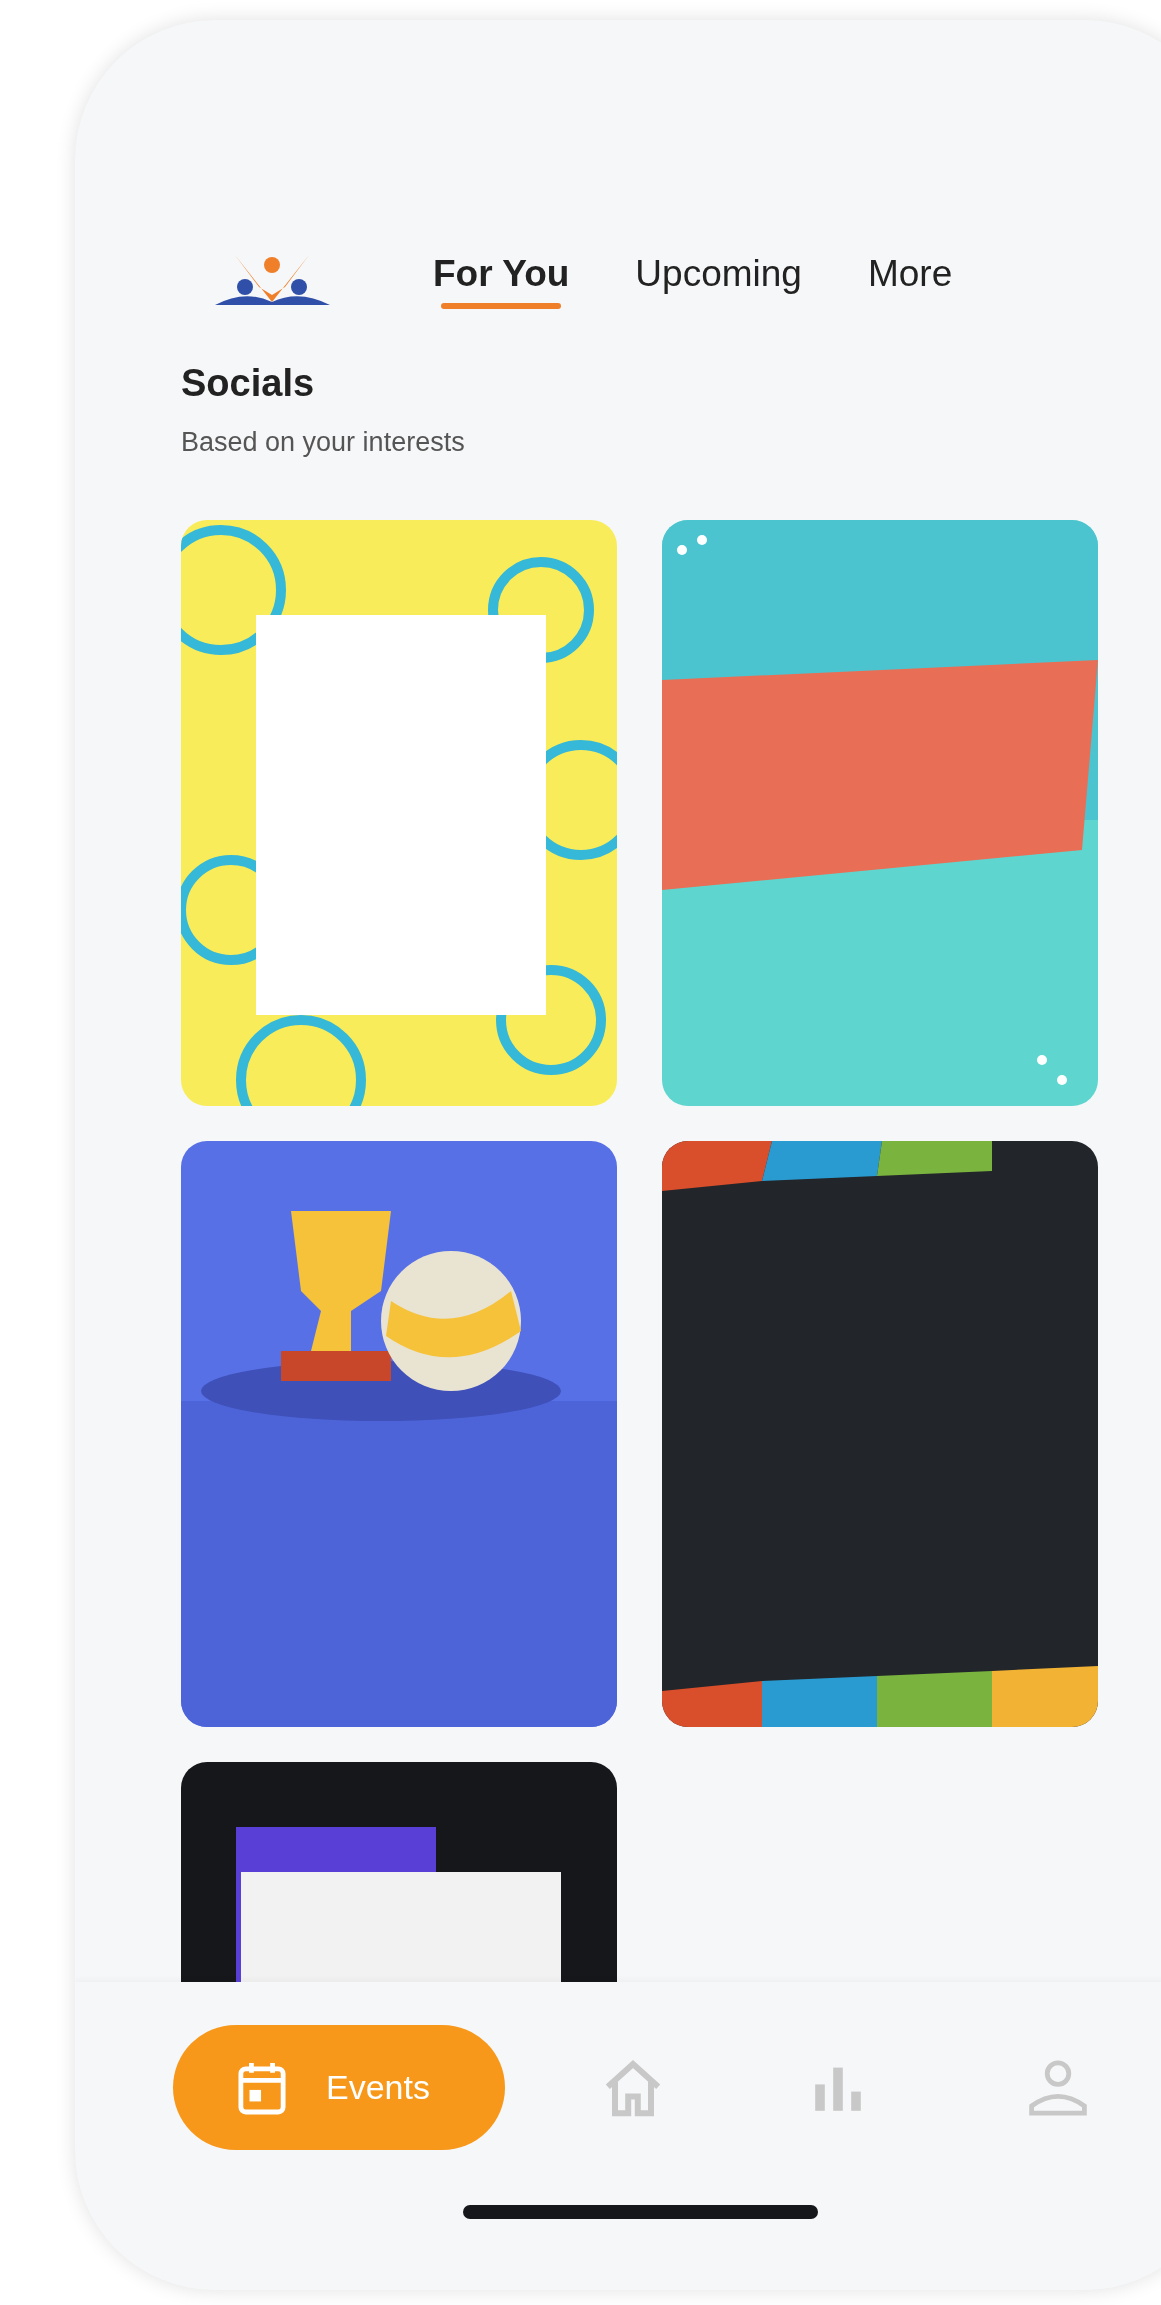 The height and width of the screenshot is (2305, 1161). What do you see at coordinates (1058, 2088) in the screenshot?
I see `person-icon` at bounding box center [1058, 2088].